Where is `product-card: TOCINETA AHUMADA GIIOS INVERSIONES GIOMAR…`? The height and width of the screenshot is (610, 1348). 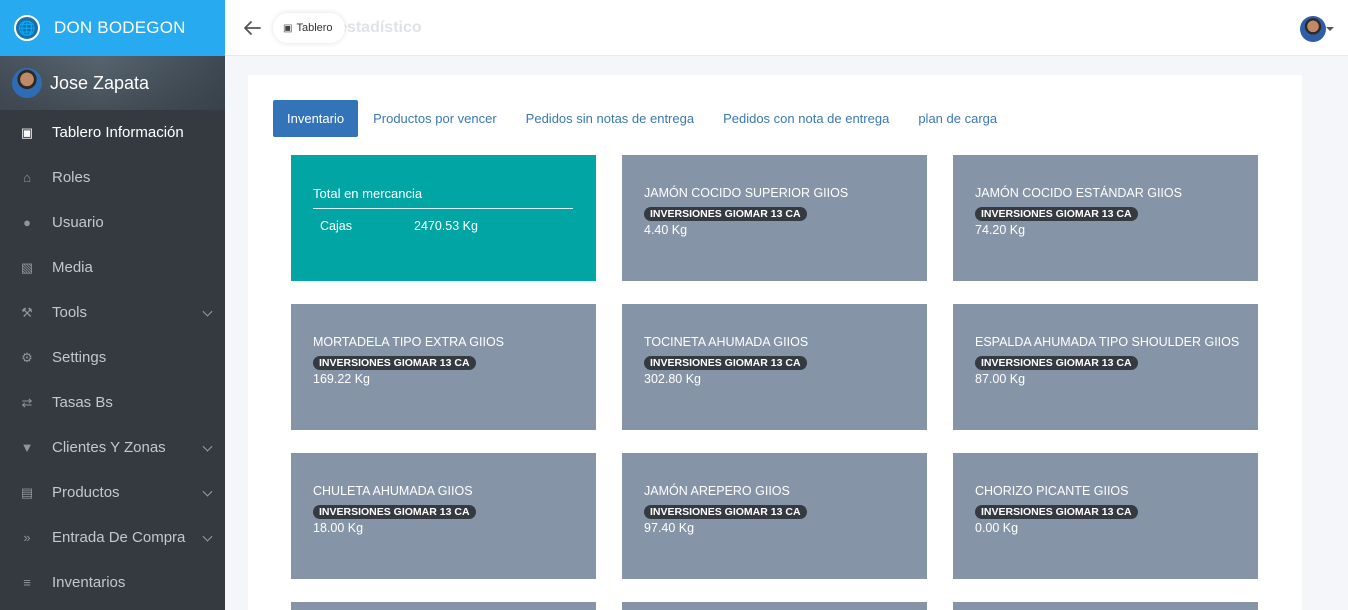
product-card: TOCINETA AHUMADA GIIOS INVERSIONES GIOMAR… is located at coordinates (774, 367).